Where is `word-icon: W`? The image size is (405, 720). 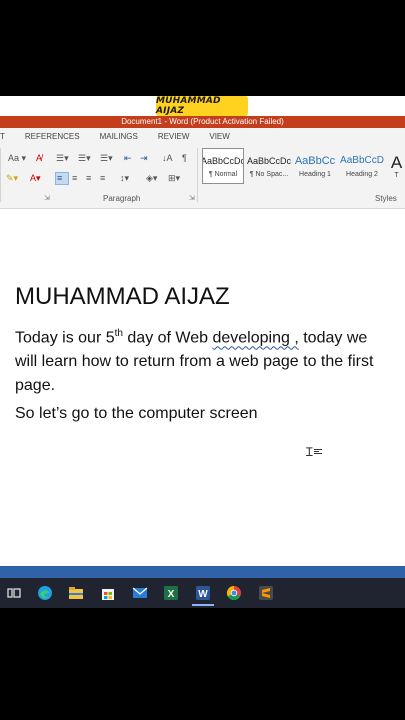
word-icon: W is located at coordinates (203, 593).